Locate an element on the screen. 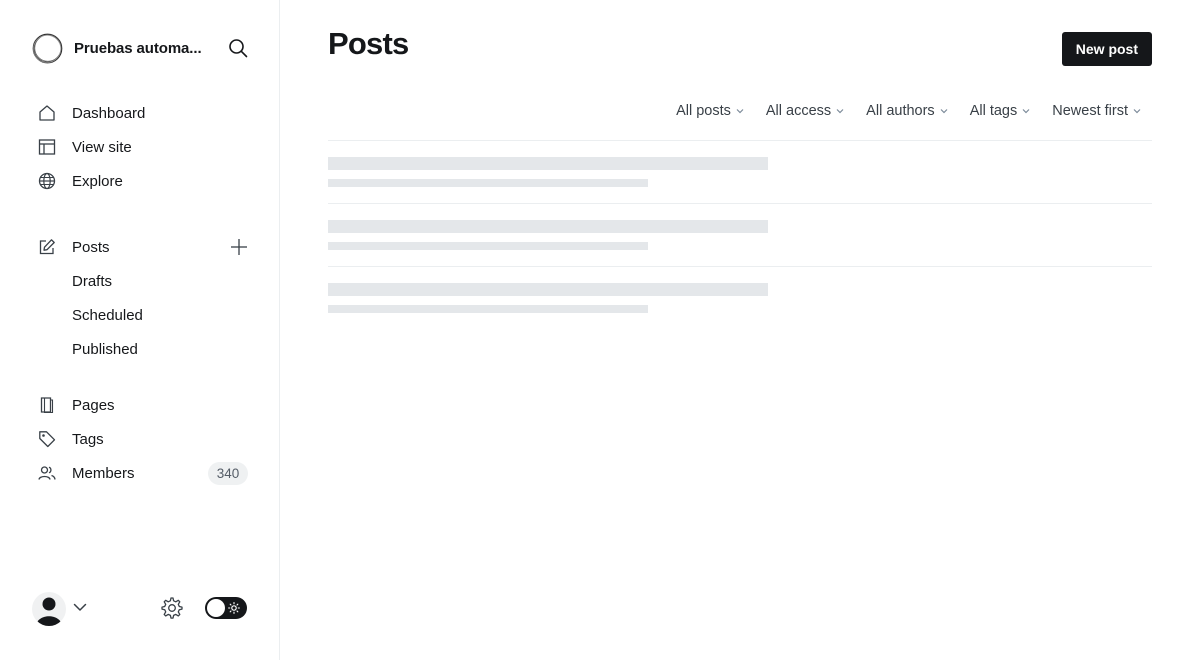  filter-authors-label: All authors is located at coordinates (900, 111).